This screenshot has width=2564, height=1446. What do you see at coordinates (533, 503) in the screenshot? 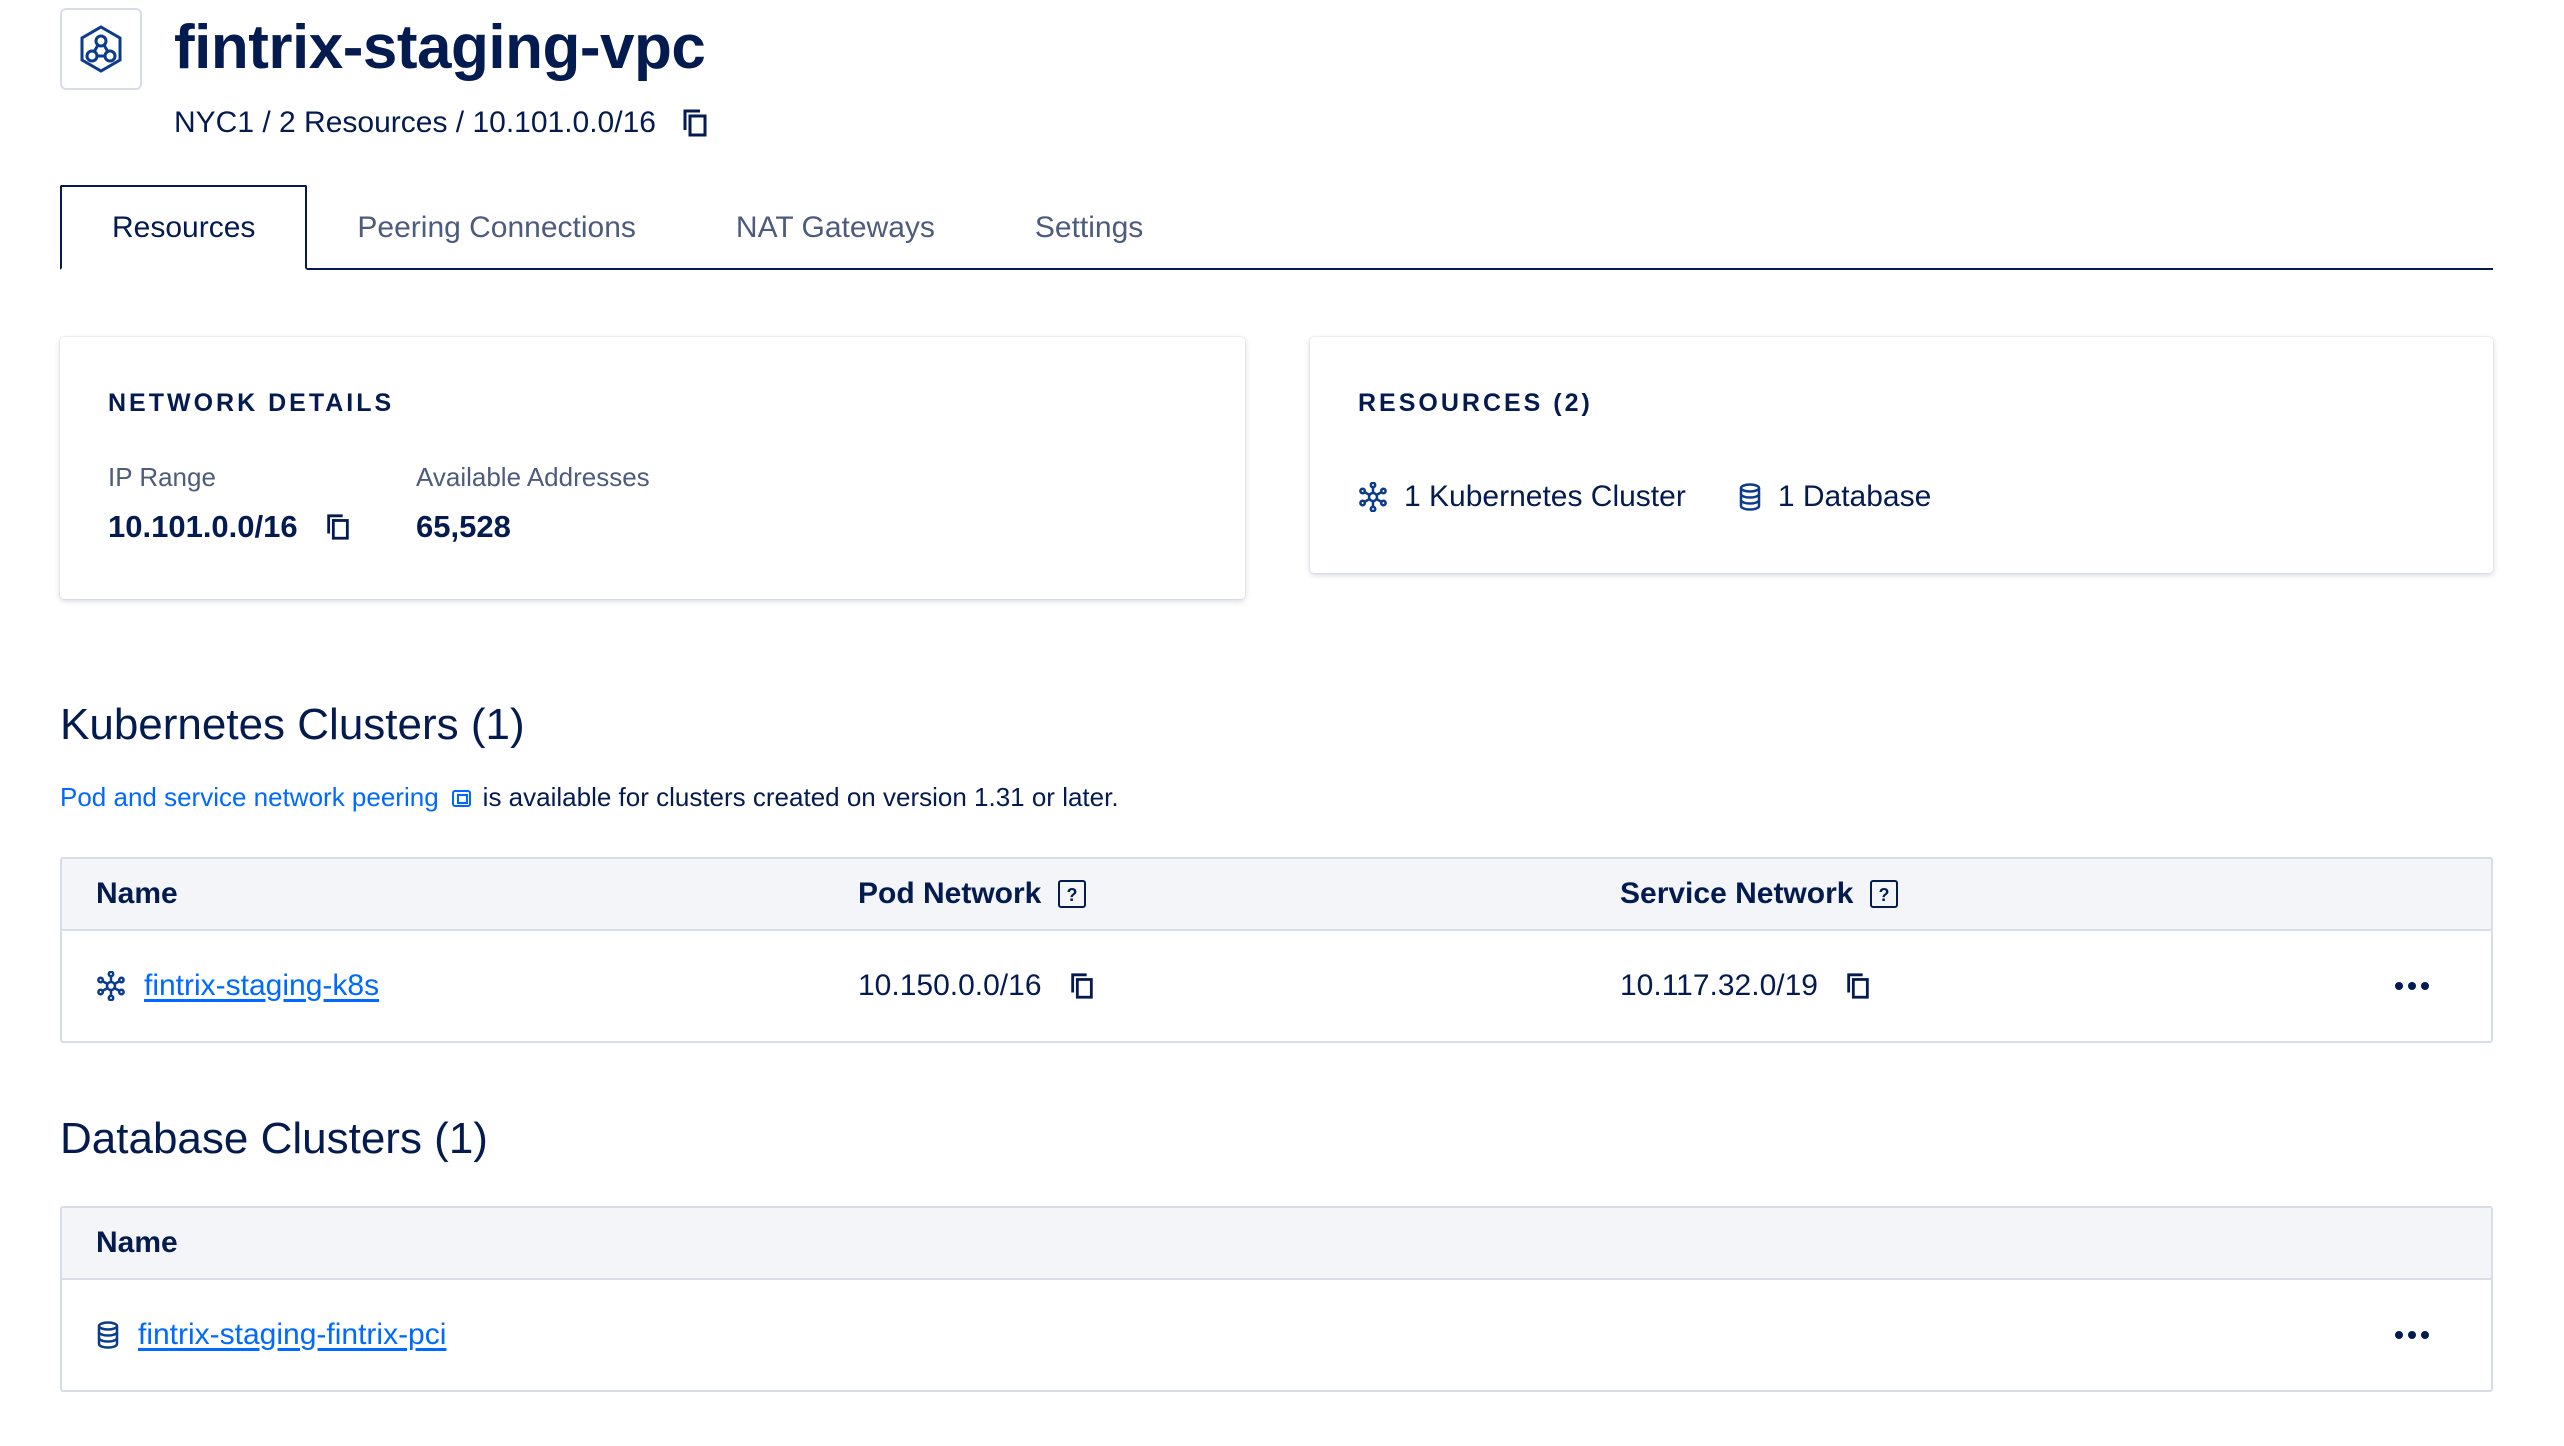
I see `available-addresses-stat: Available Addresses 65,528` at bounding box center [533, 503].